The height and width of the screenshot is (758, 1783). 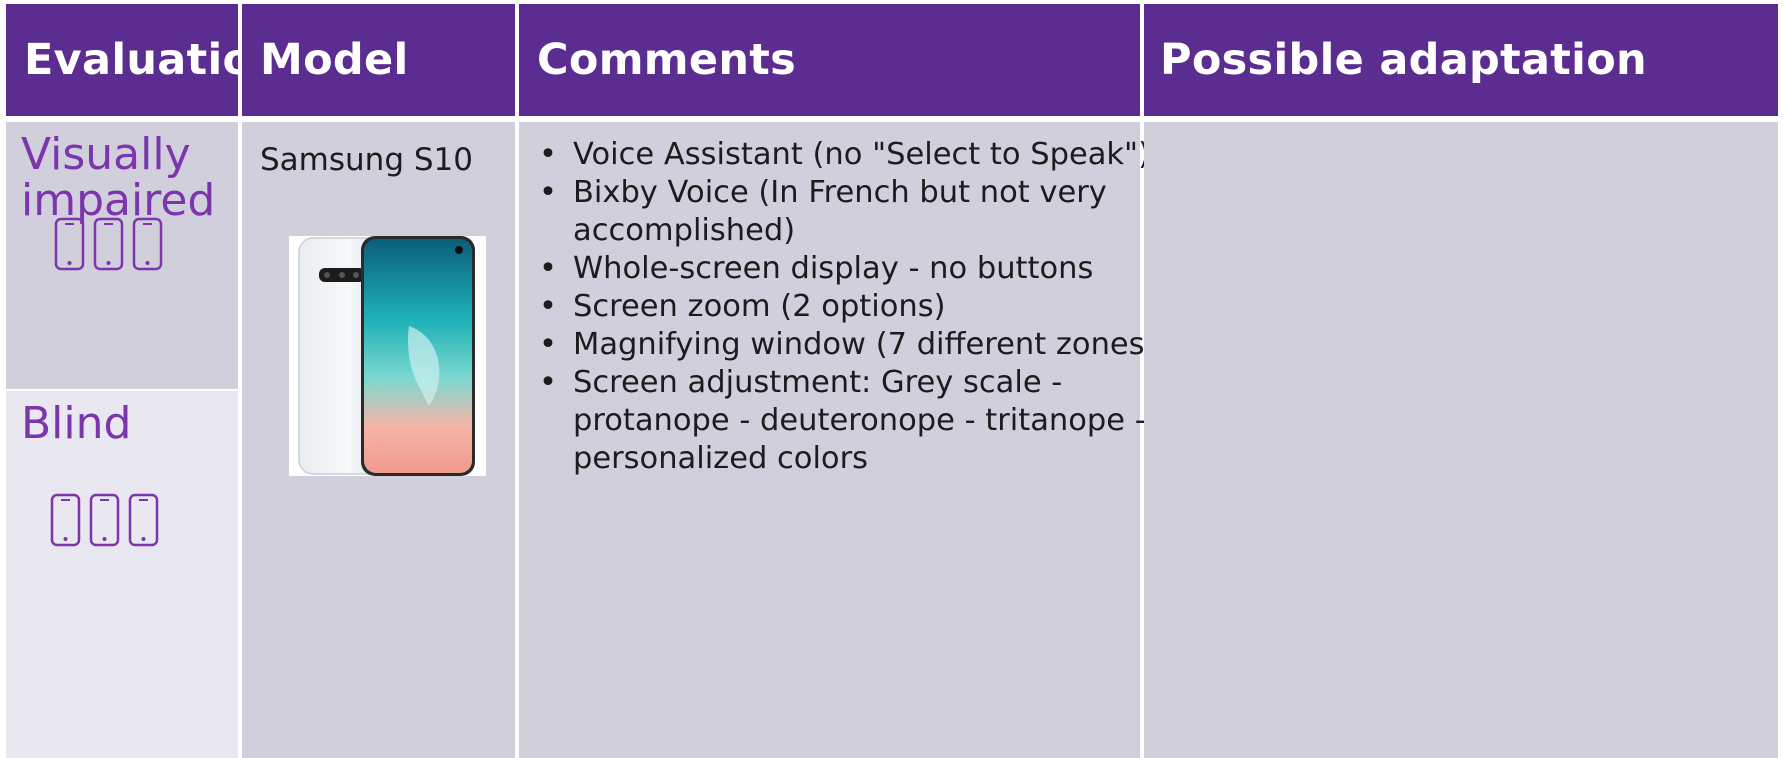 I want to click on evaluation-blind-cell: Blind, so click(x=122, y=574).